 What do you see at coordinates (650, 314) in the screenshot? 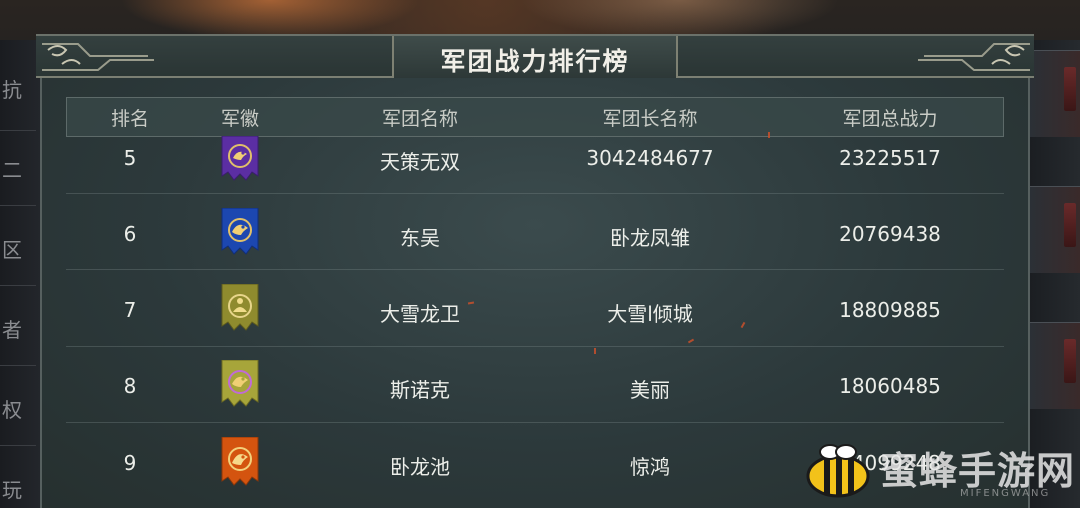
I see `row-leader-name: 大雪l倾城` at bounding box center [650, 314].